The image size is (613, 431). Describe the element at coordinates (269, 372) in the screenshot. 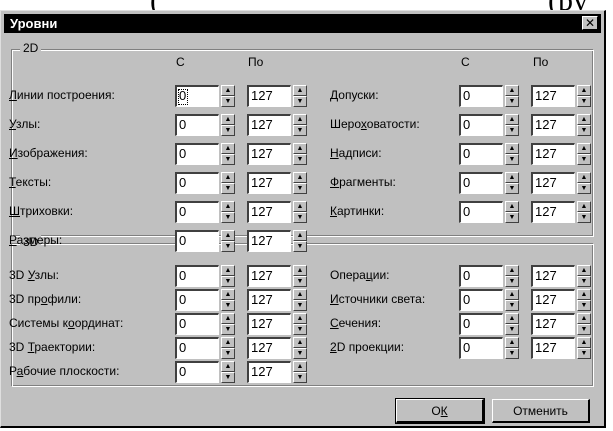

I see `row-3d-left-4-to-field: 127` at that location.